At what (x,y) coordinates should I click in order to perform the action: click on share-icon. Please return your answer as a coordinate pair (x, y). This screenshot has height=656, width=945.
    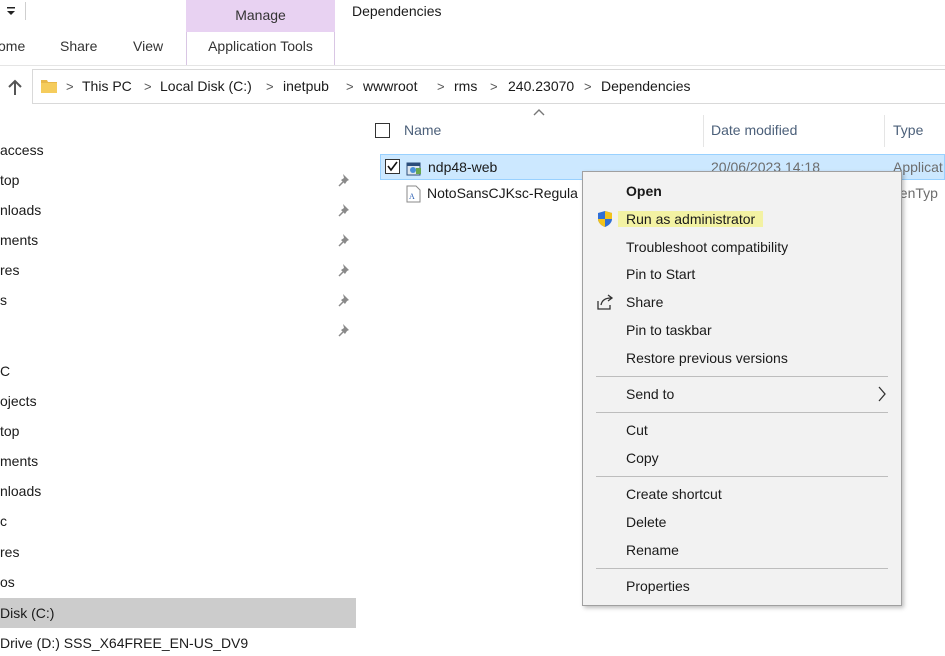
    Looking at the image, I should click on (605, 302).